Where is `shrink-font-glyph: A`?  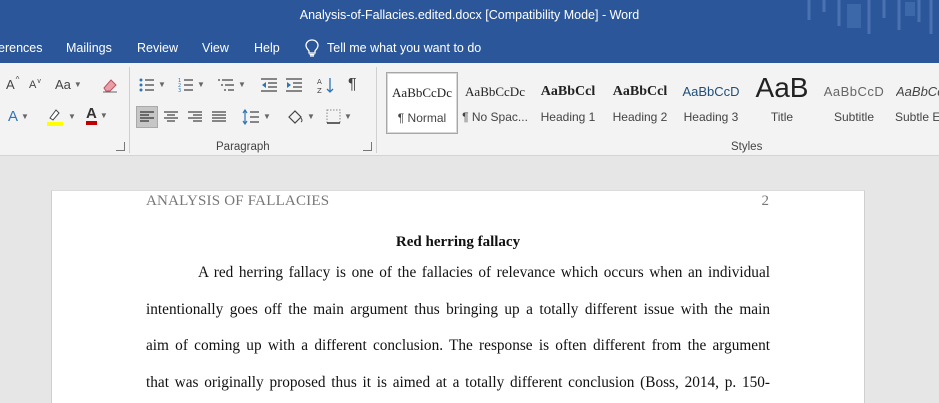 shrink-font-glyph: A is located at coordinates (33, 85).